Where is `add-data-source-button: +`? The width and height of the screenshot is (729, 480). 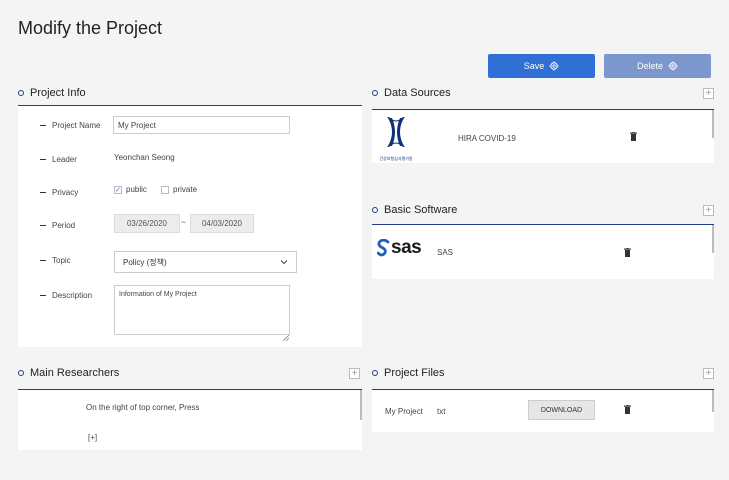
add-data-source-button: + is located at coordinates (708, 93).